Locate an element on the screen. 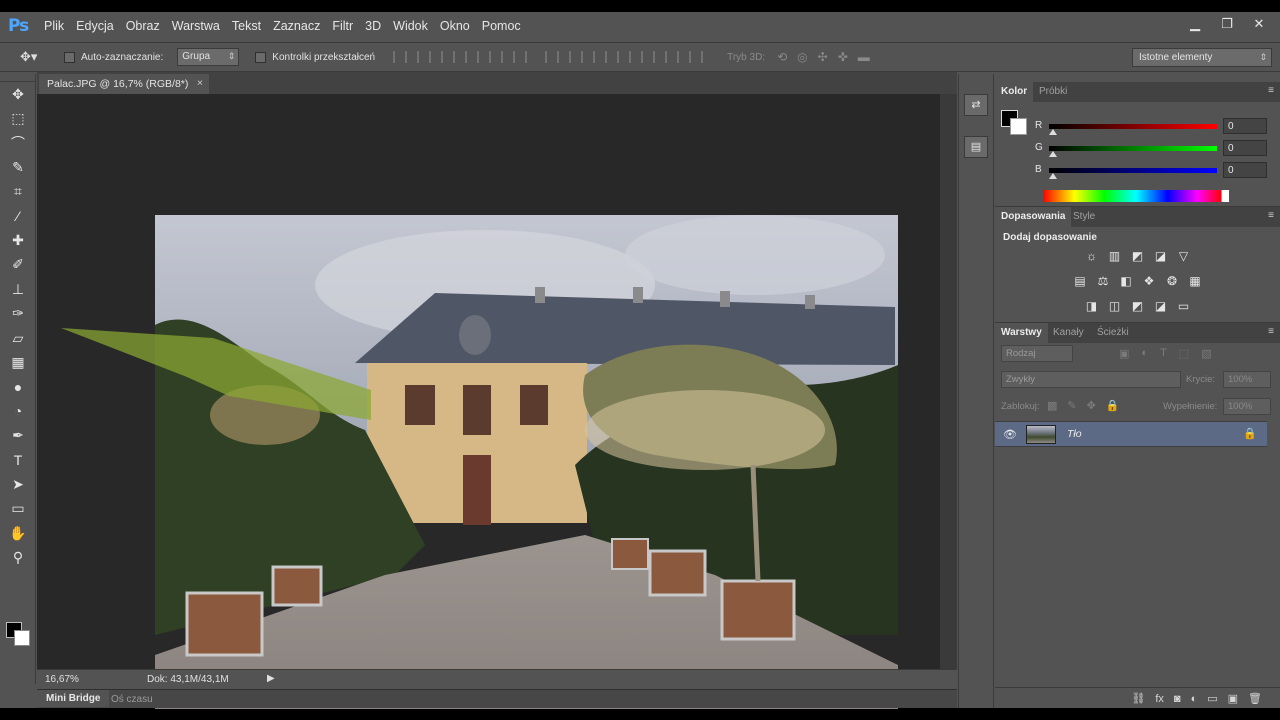  type-tool-icon: T is located at coordinates (18, 460).